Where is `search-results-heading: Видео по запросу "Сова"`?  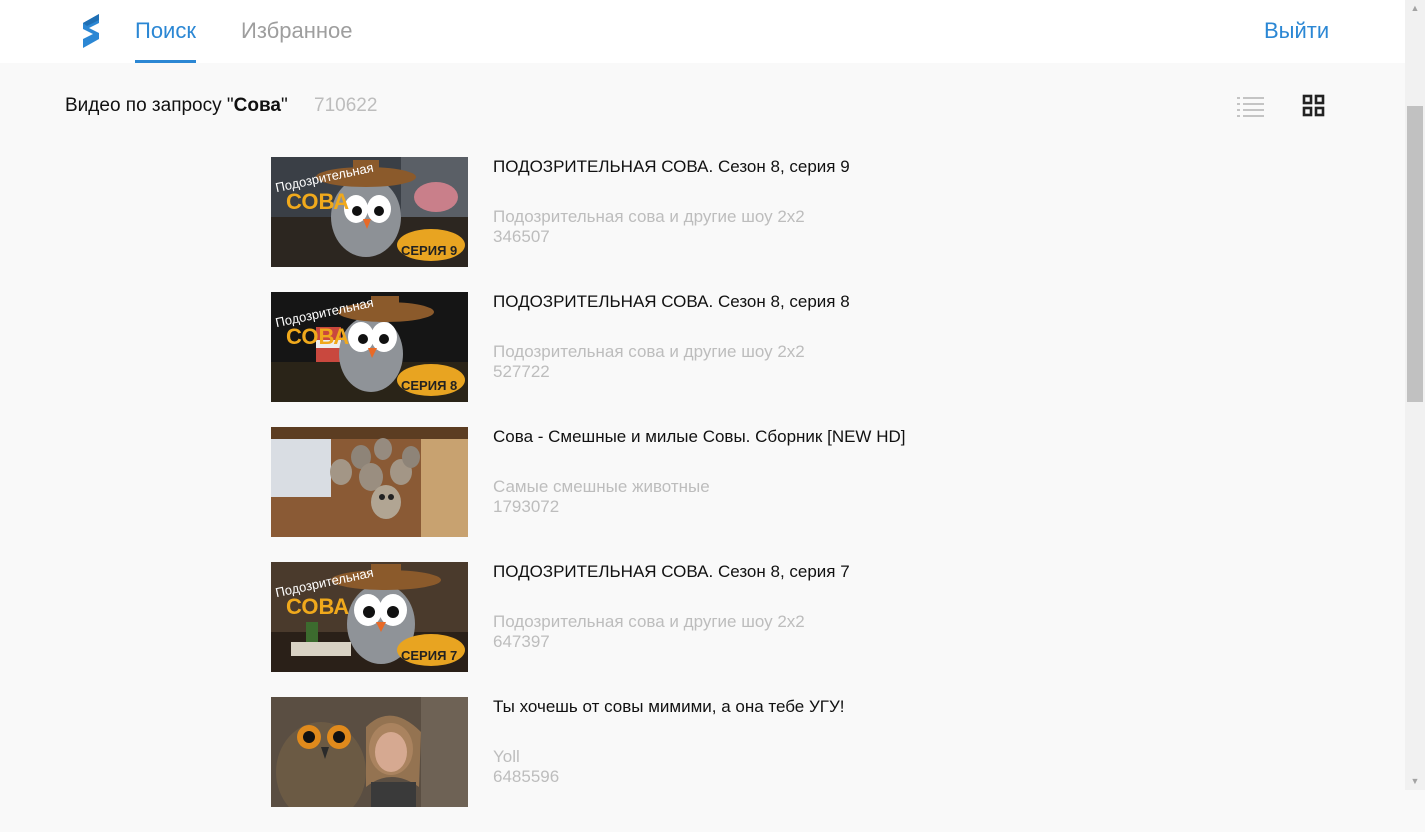 search-results-heading: Видео по запросу "Сова" is located at coordinates (176, 106).